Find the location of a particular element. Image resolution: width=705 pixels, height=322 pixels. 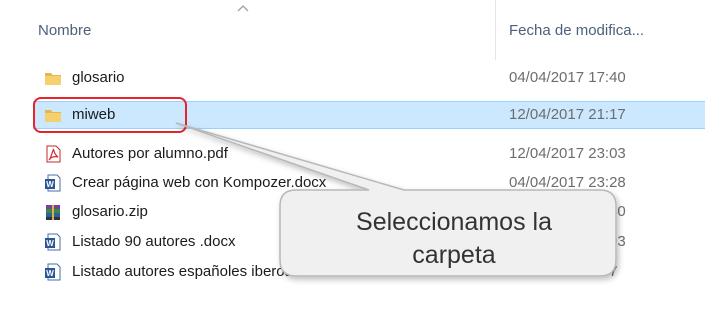

file-name: Crear página web con Kompozer.docx is located at coordinates (199, 182).